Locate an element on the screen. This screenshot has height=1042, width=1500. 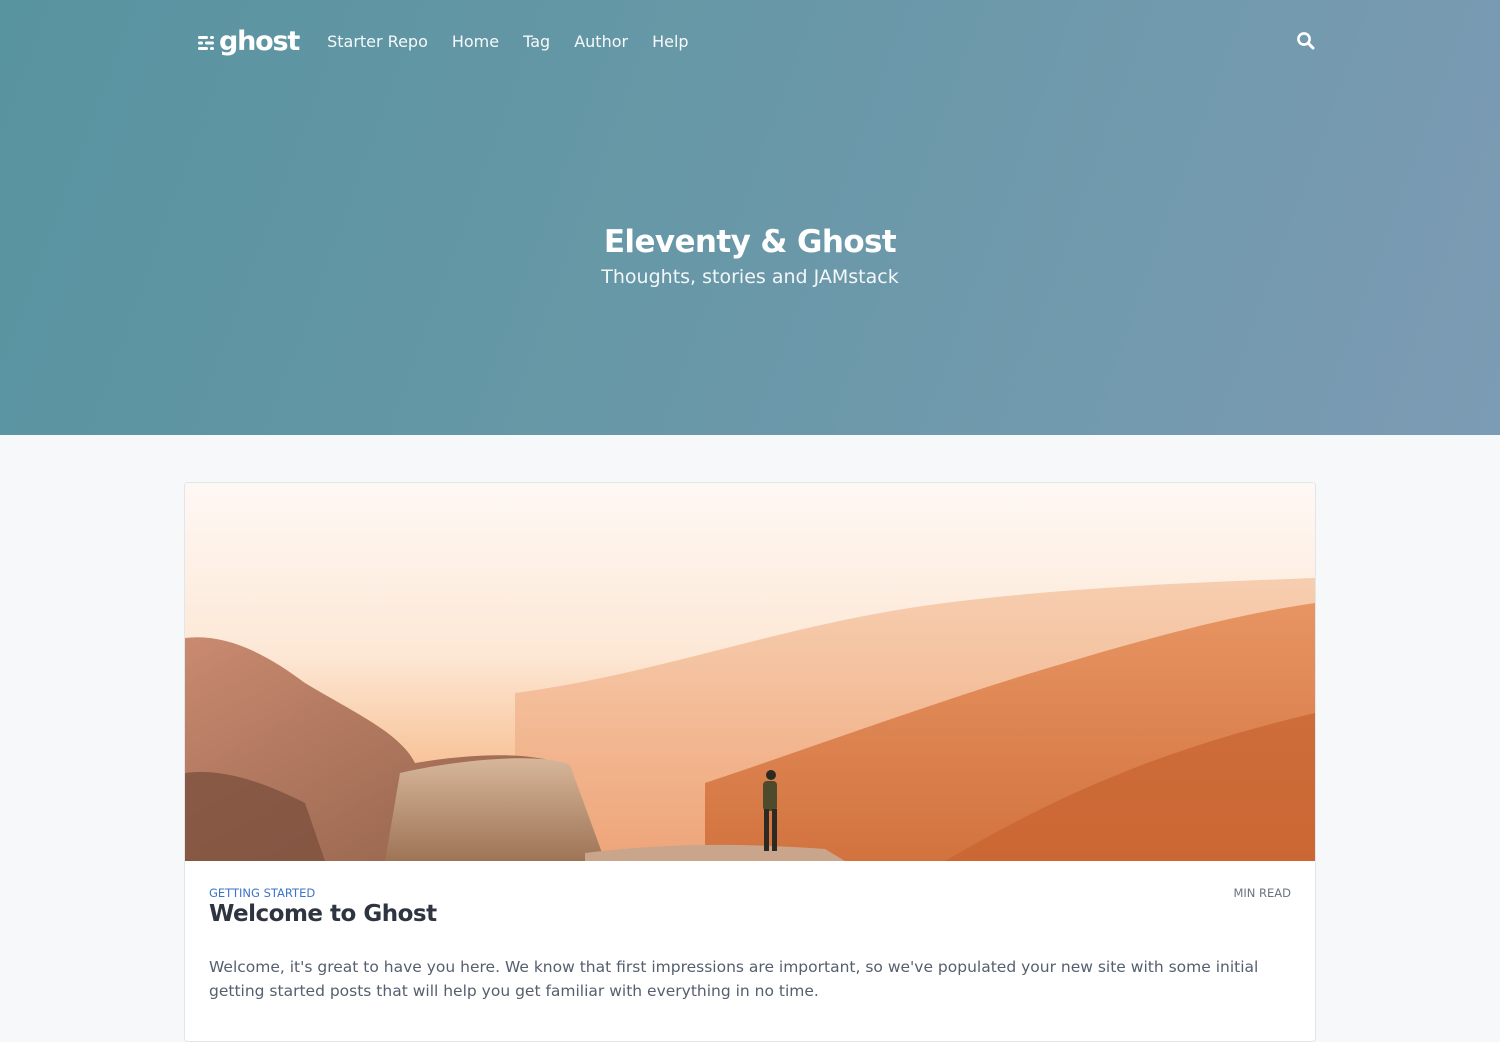
ghost-logo-icon is located at coordinates (206, 42).